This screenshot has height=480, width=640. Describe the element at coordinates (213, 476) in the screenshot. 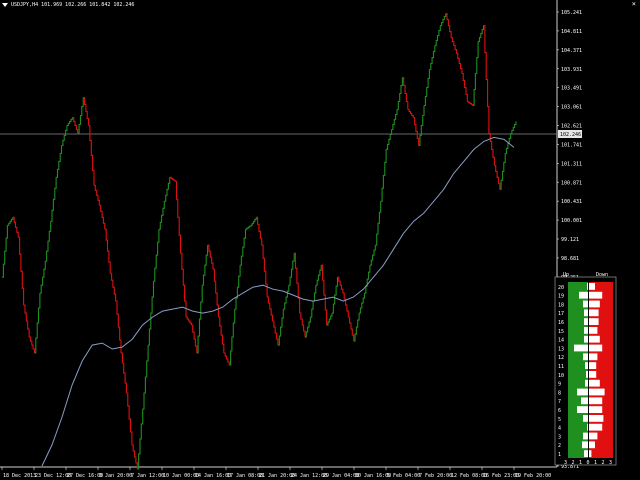

I see `time-axis-label: 14 Jan 16:00` at that location.